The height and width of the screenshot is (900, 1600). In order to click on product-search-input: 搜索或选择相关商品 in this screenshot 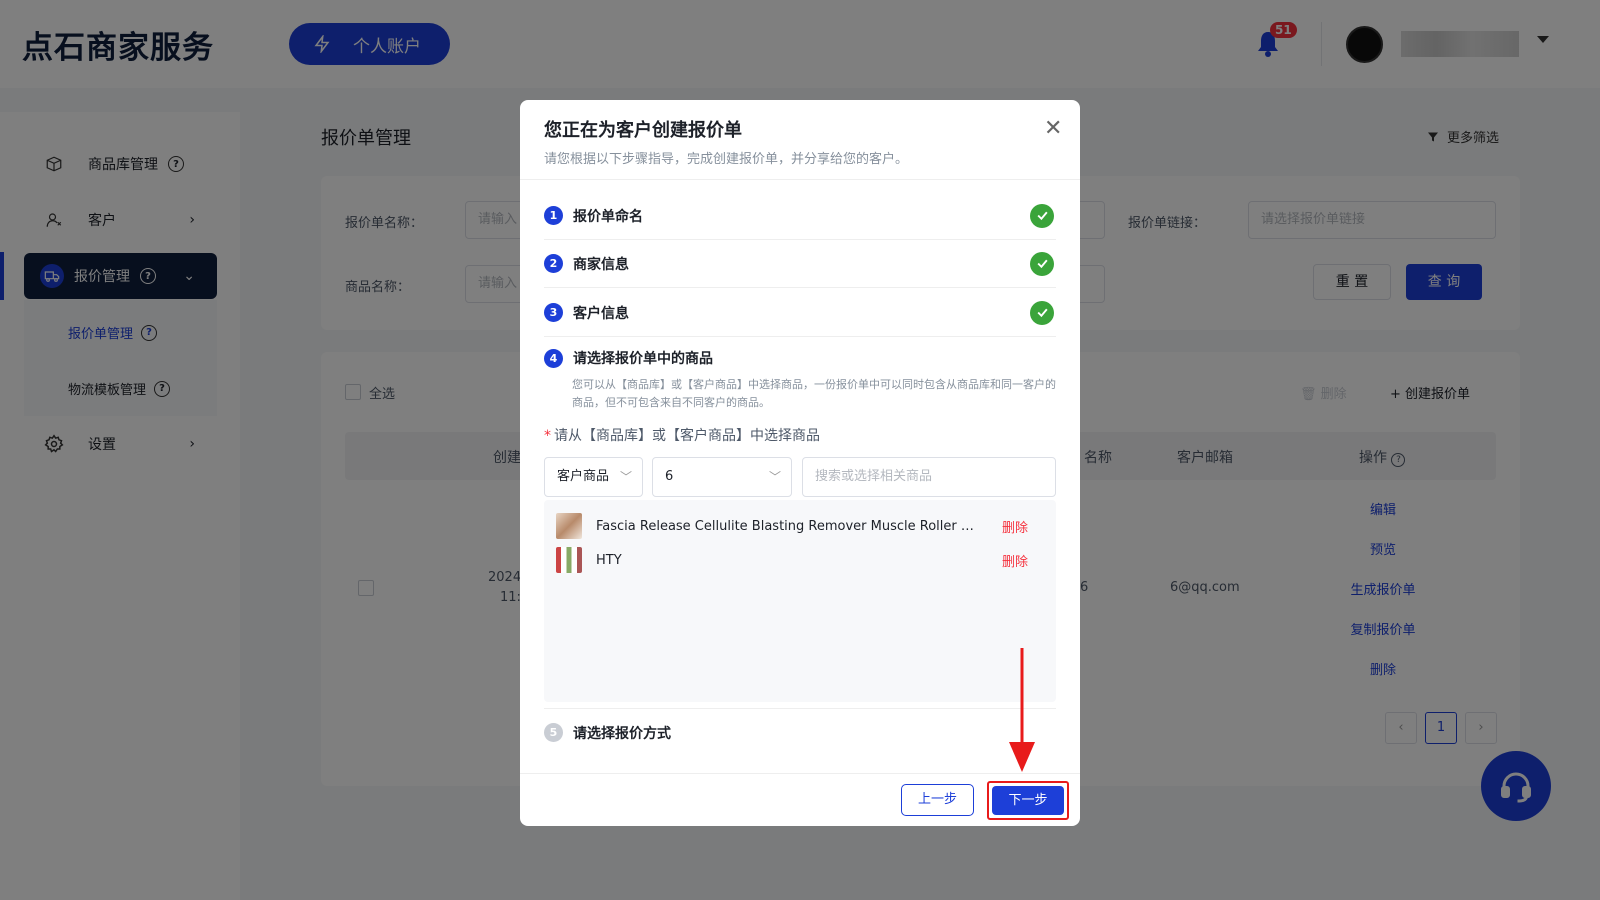, I will do `click(929, 477)`.